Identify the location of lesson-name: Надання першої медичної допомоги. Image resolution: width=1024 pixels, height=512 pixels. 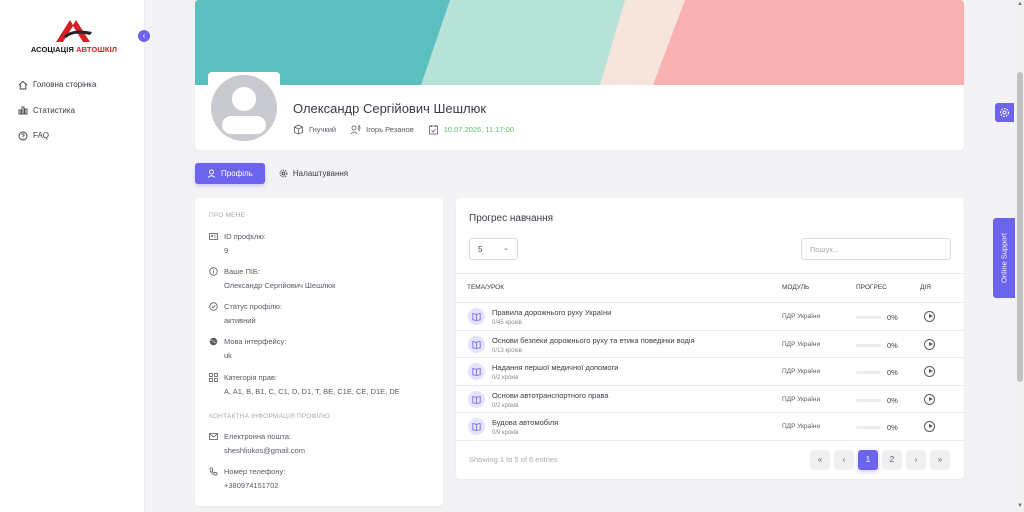
(555, 367).